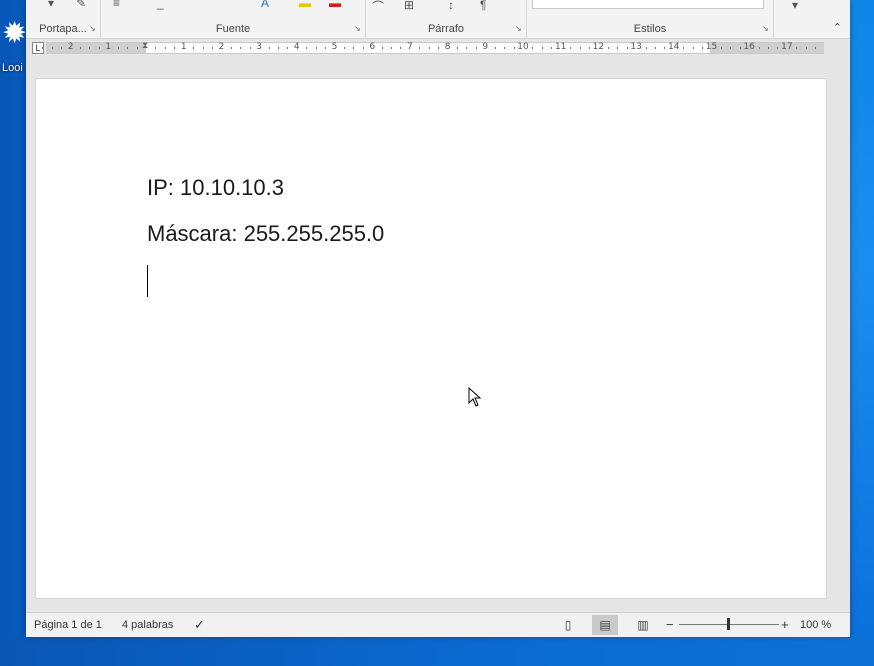  I want to click on underline-icon: _, so click(160, 5).